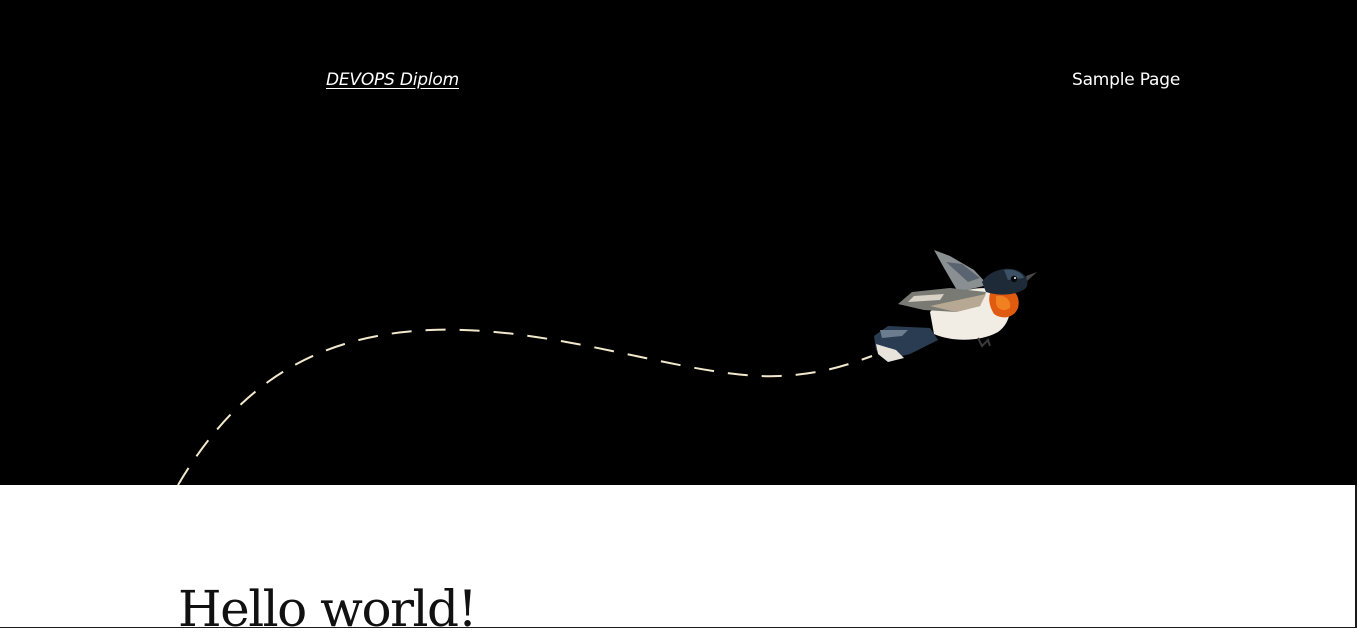  What do you see at coordinates (328, 609) in the screenshot?
I see `post-title-link: Hello world!` at bounding box center [328, 609].